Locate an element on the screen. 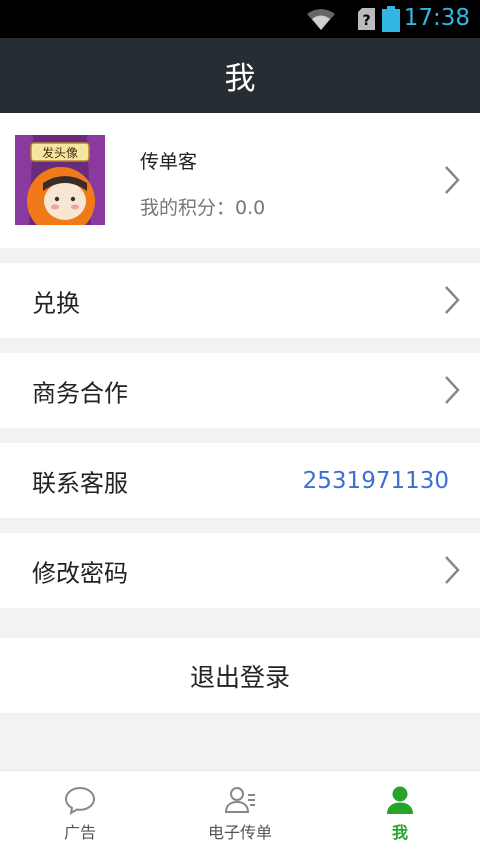 This screenshot has width=480, height=854. user-name: 传单客 is located at coordinates (169, 162).